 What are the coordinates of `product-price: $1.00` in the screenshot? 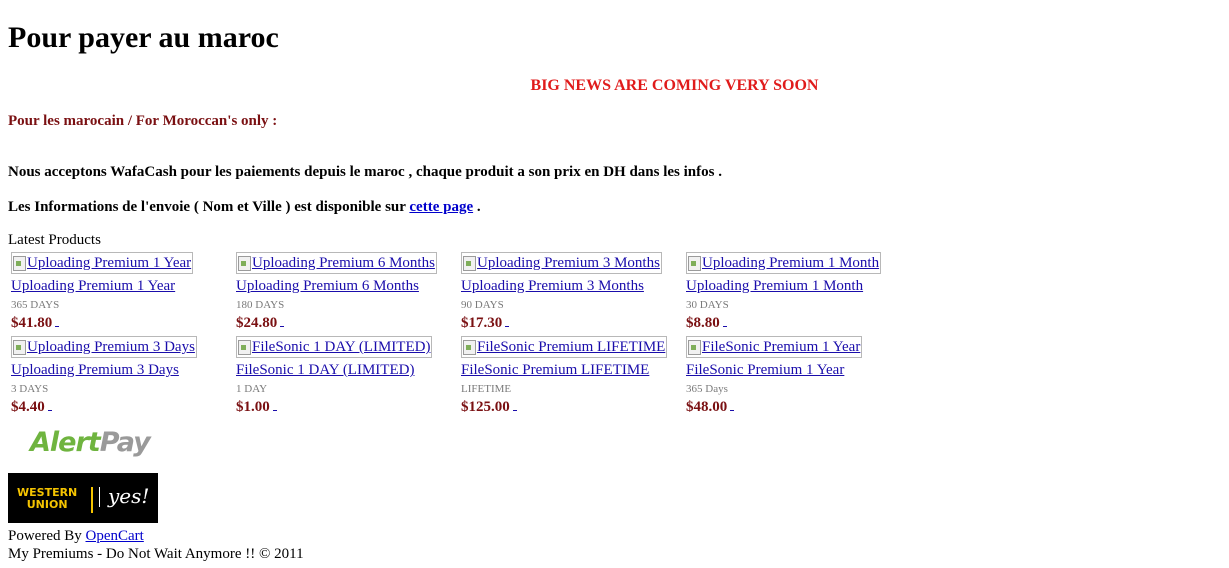 It's located at (256, 407).